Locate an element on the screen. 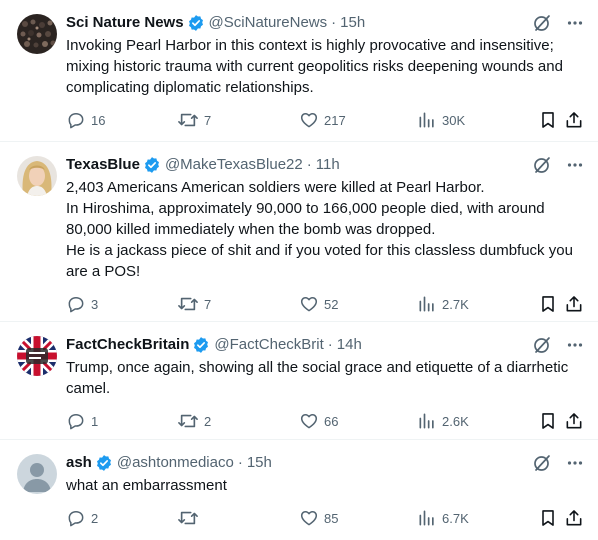  like-button: 52 is located at coordinates (318, 304).